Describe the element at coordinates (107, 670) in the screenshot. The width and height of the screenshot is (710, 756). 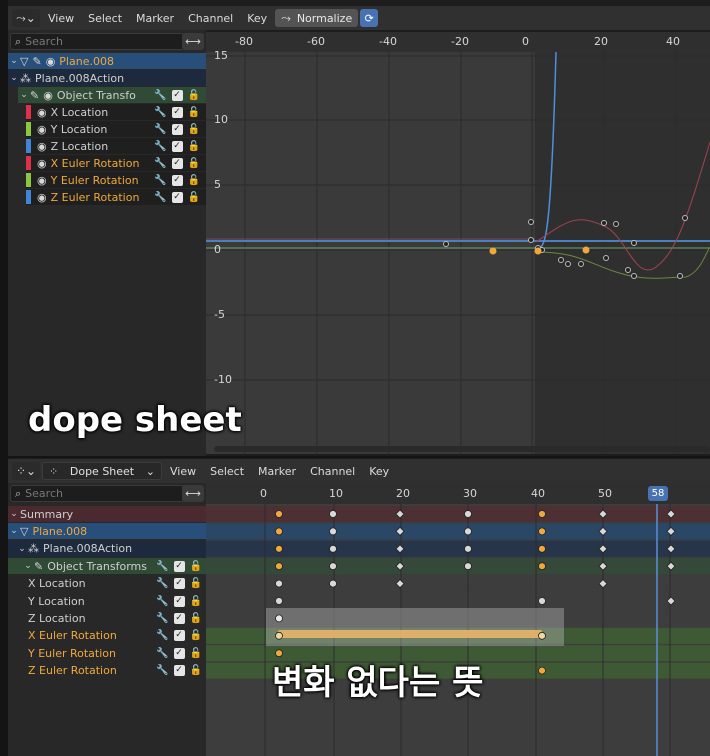
I see `dope-channel-row: Z Euler Rotation 🔧 ✓ 🔓` at that location.